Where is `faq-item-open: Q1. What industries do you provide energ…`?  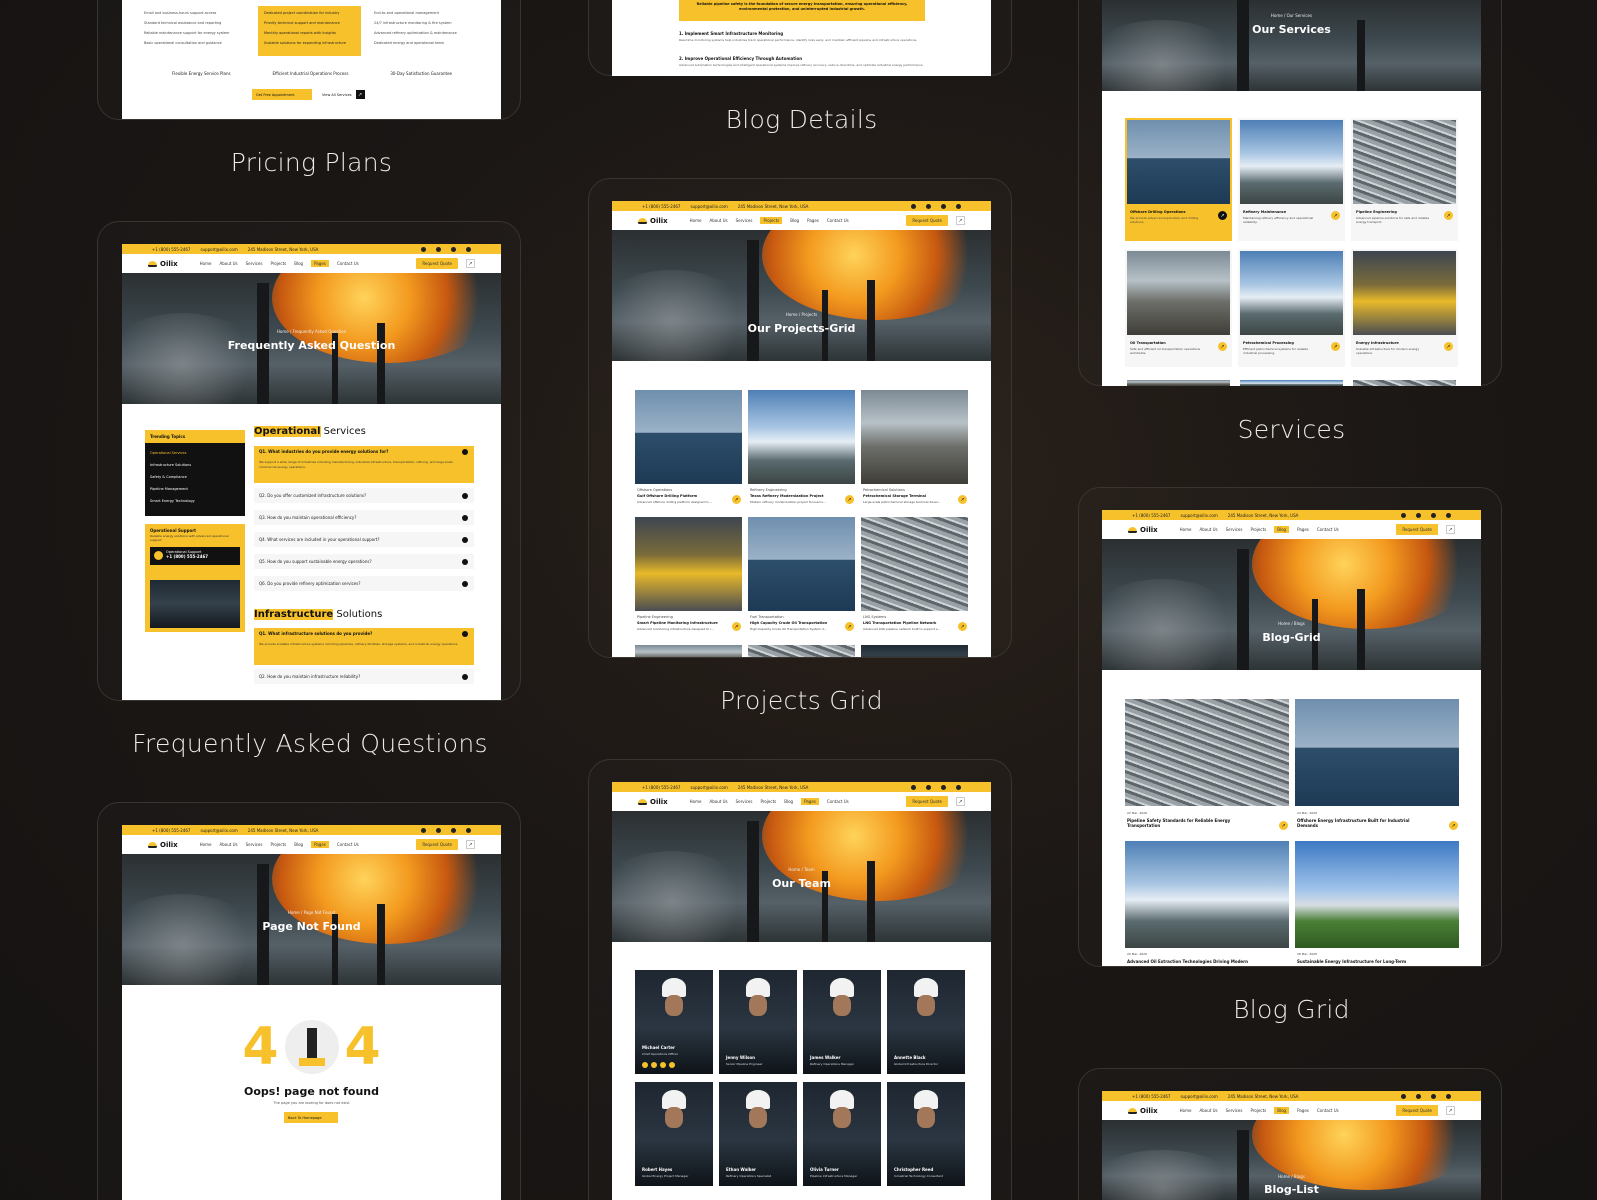
faq-item-open: Q1. What industries do you provide energ… is located at coordinates (364, 464).